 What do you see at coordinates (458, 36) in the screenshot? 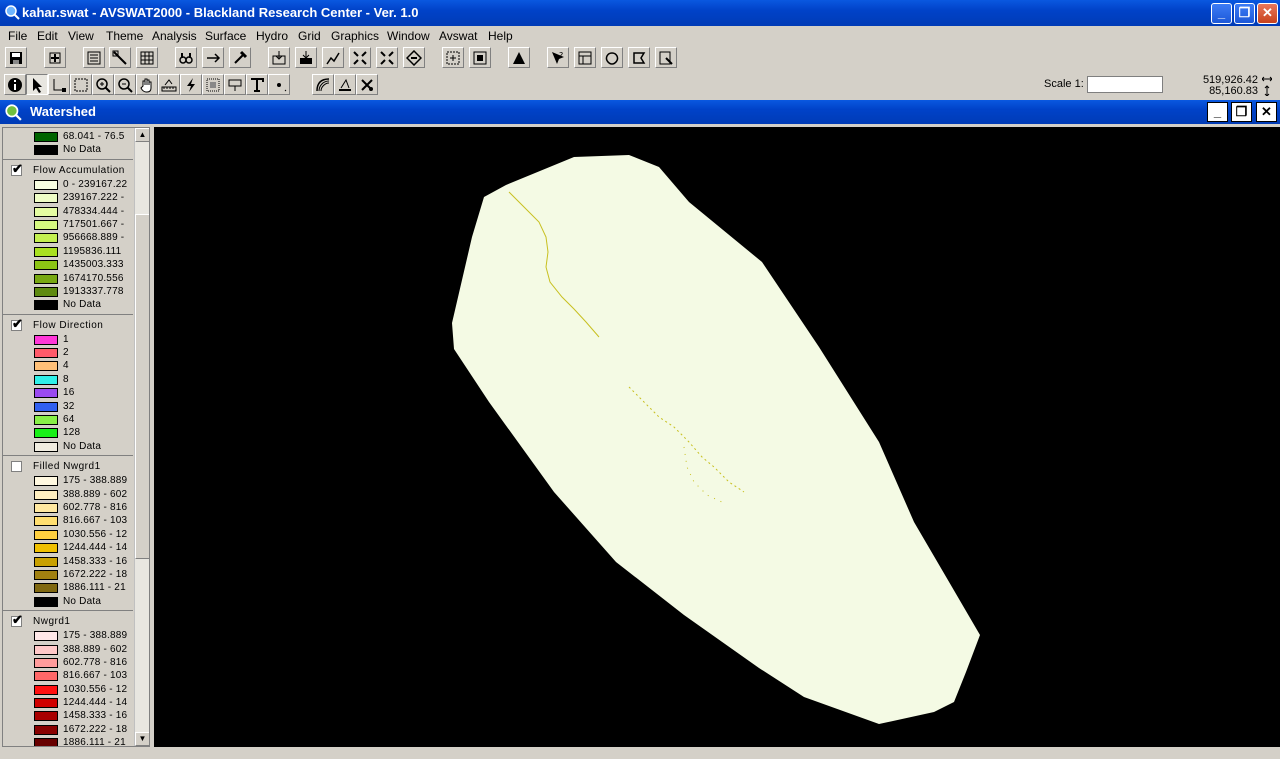
I see `menu-avswat: Avswat` at bounding box center [458, 36].